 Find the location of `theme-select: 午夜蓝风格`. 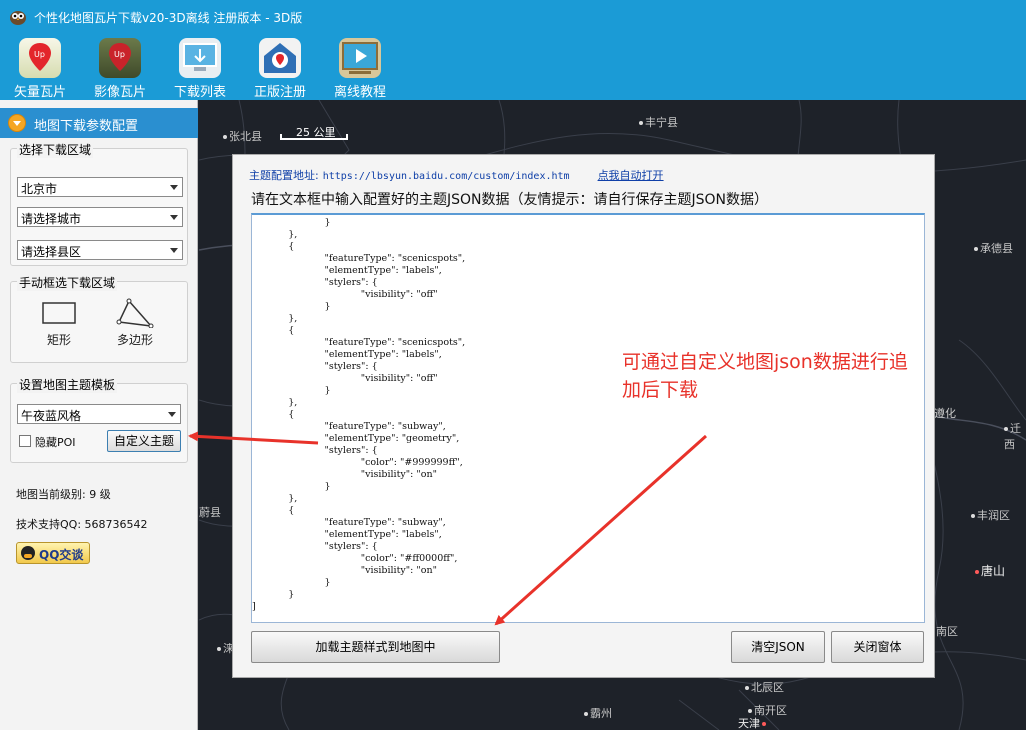

theme-select: 午夜蓝风格 is located at coordinates (99, 414).